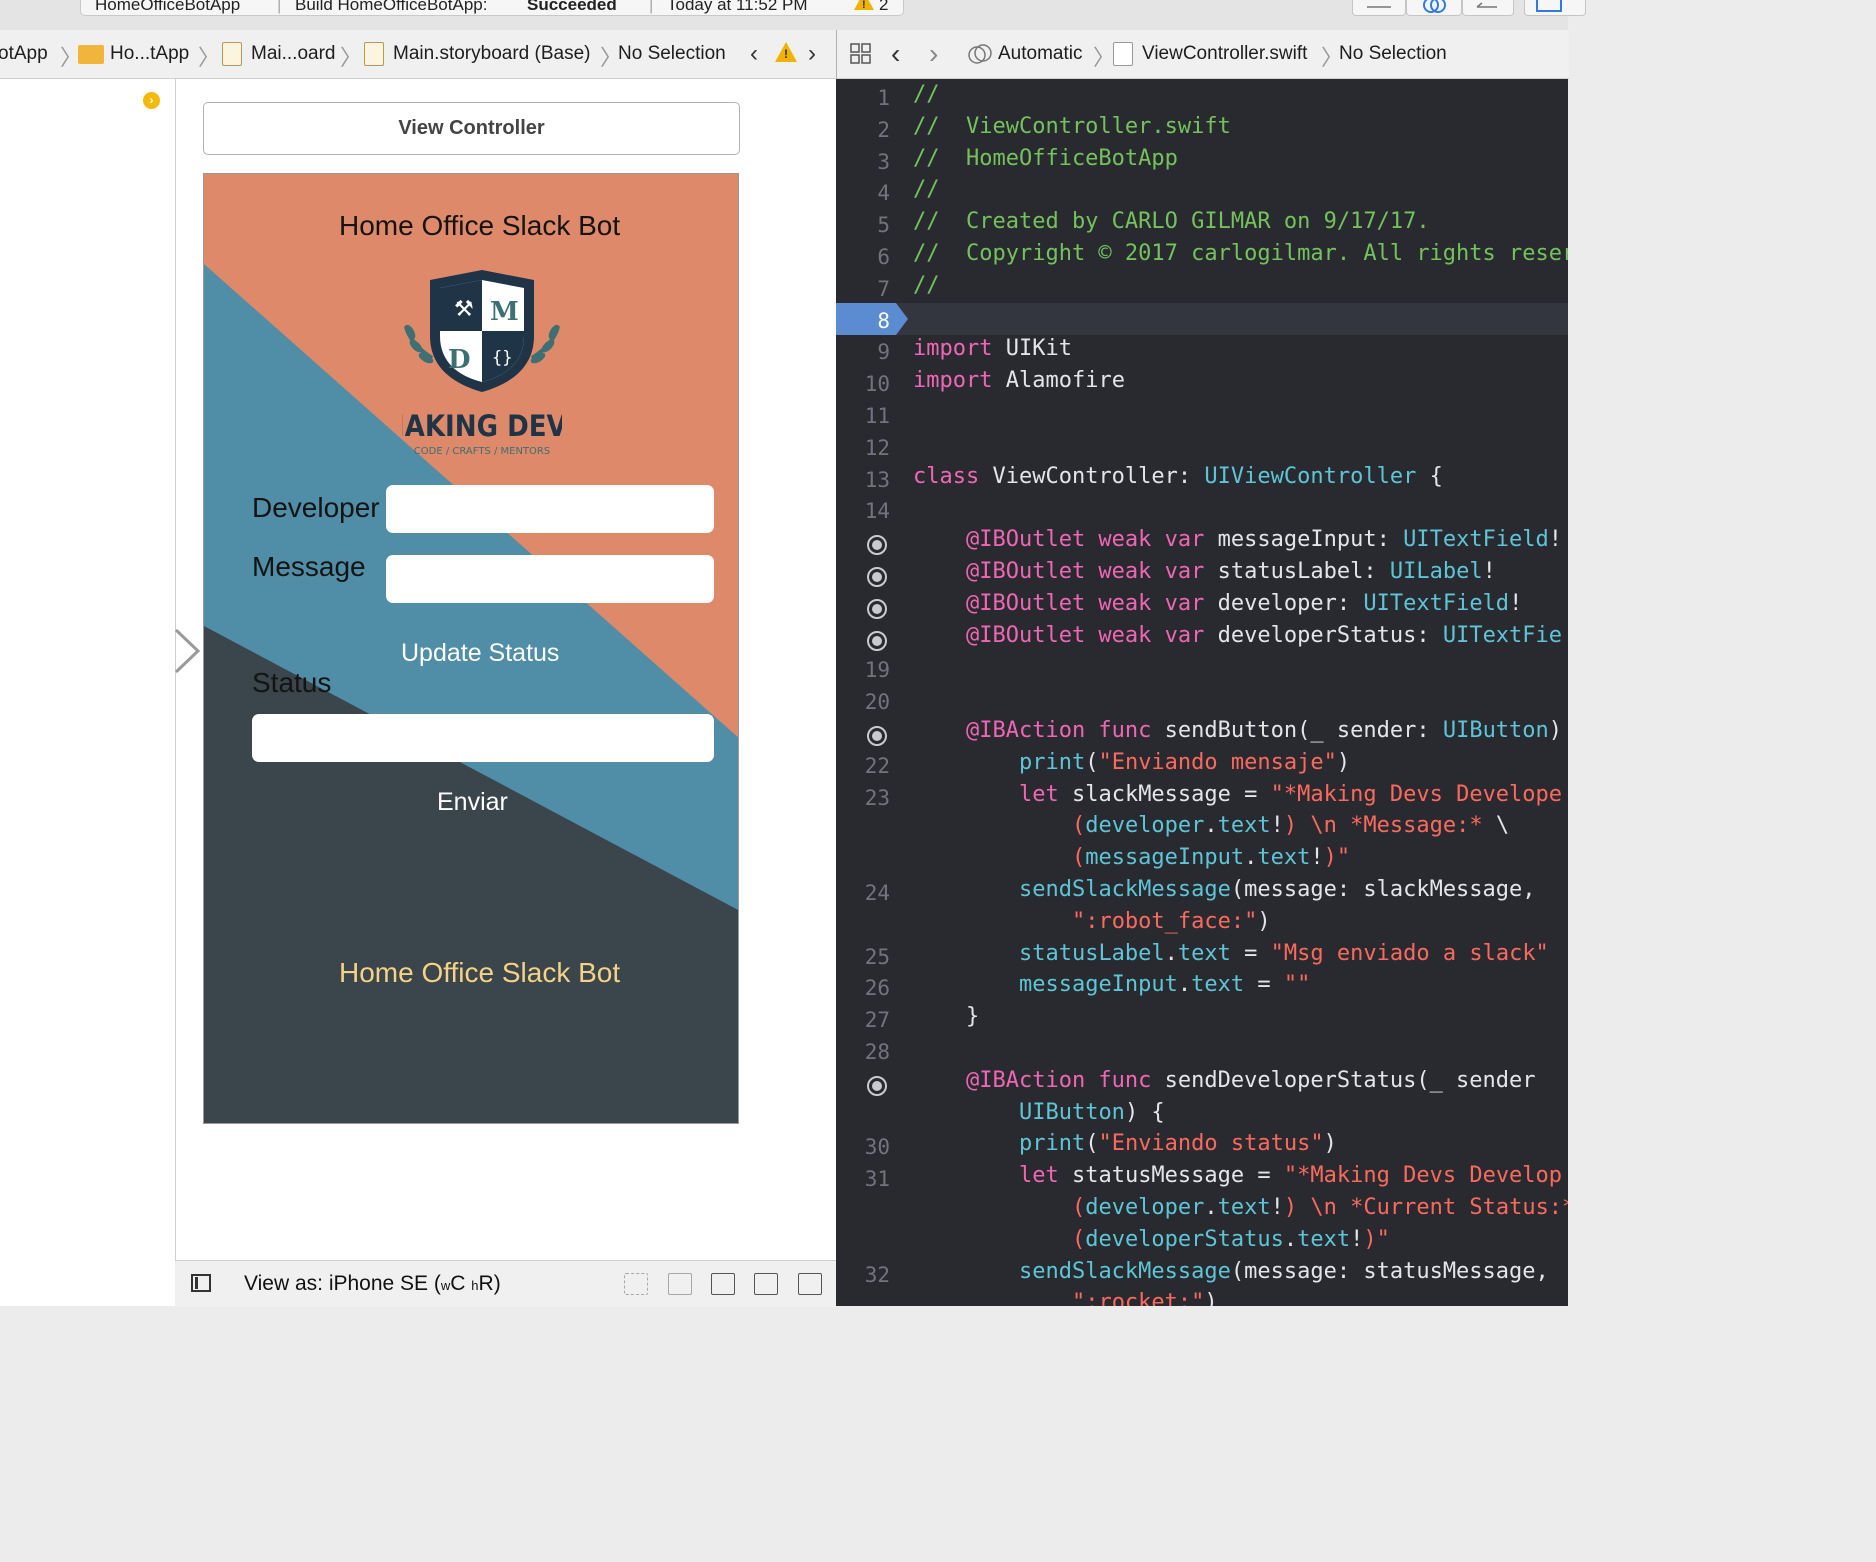  Describe the element at coordinates (491, 54) in the screenshot. I see `jump-item-storyboard-base: Main.storyboard (Base)` at that location.